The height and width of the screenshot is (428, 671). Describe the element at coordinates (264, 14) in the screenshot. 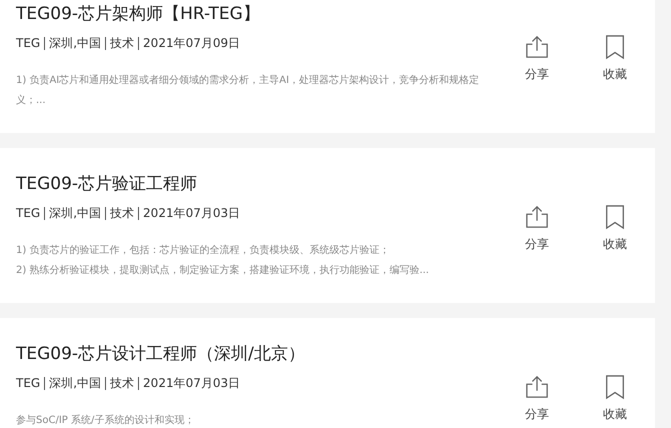

I see `job-title: TEG09-芯片架构师【HR-TEG】` at that location.